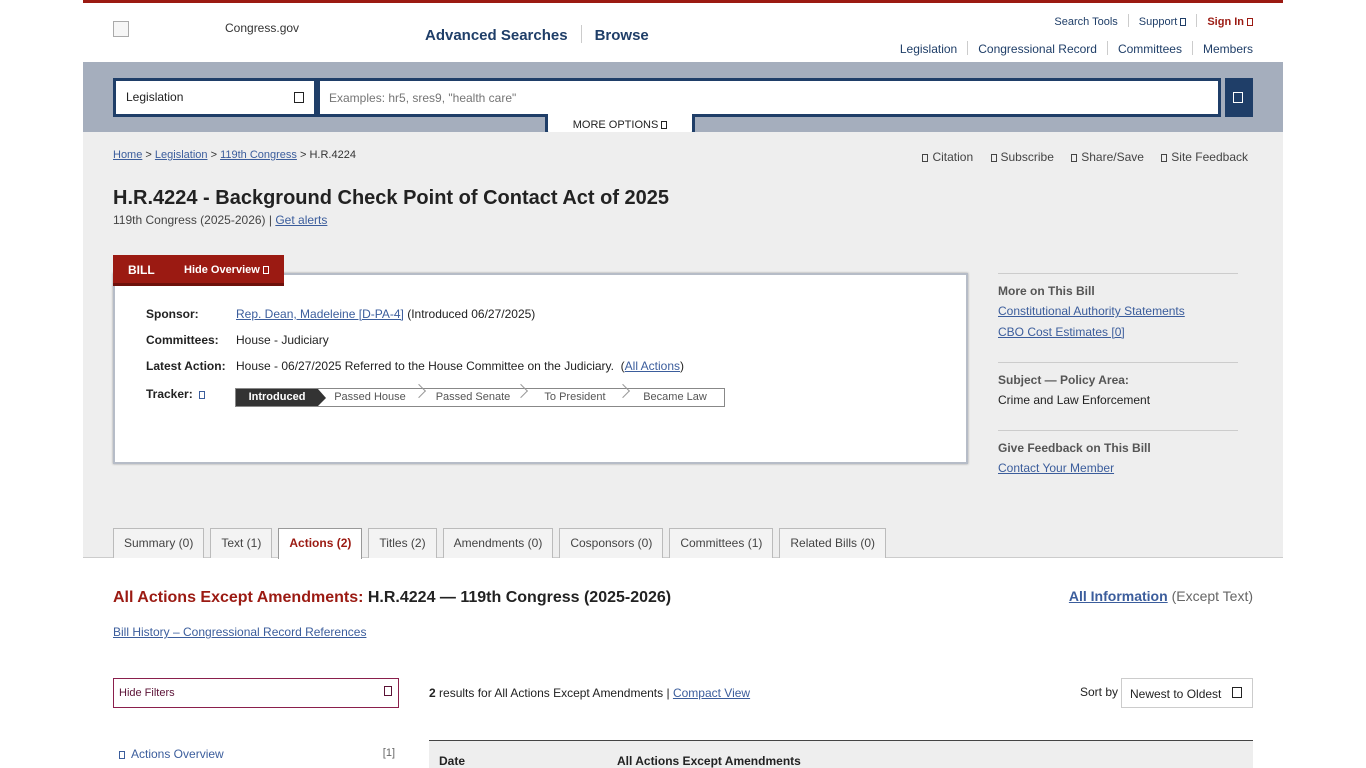 This screenshot has height=768, width=1366. I want to click on search-bar-area: Legislation MORE OPTIONS, so click(683, 100).